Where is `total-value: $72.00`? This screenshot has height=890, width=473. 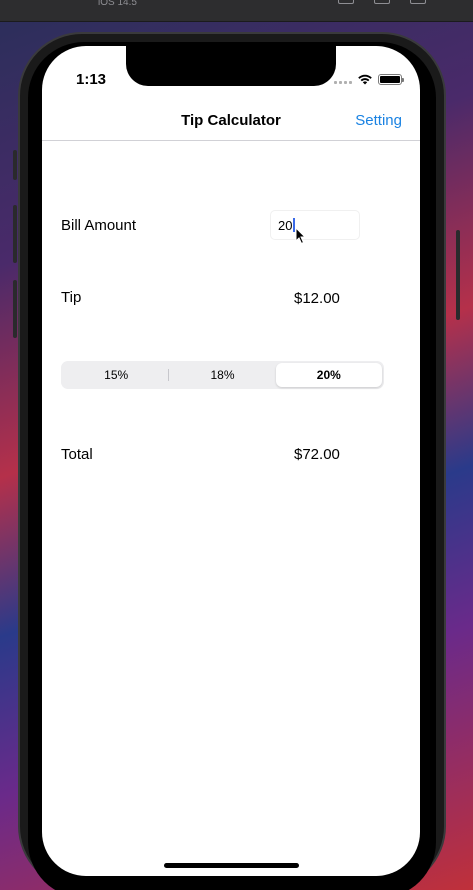 total-value: $72.00 is located at coordinates (317, 454).